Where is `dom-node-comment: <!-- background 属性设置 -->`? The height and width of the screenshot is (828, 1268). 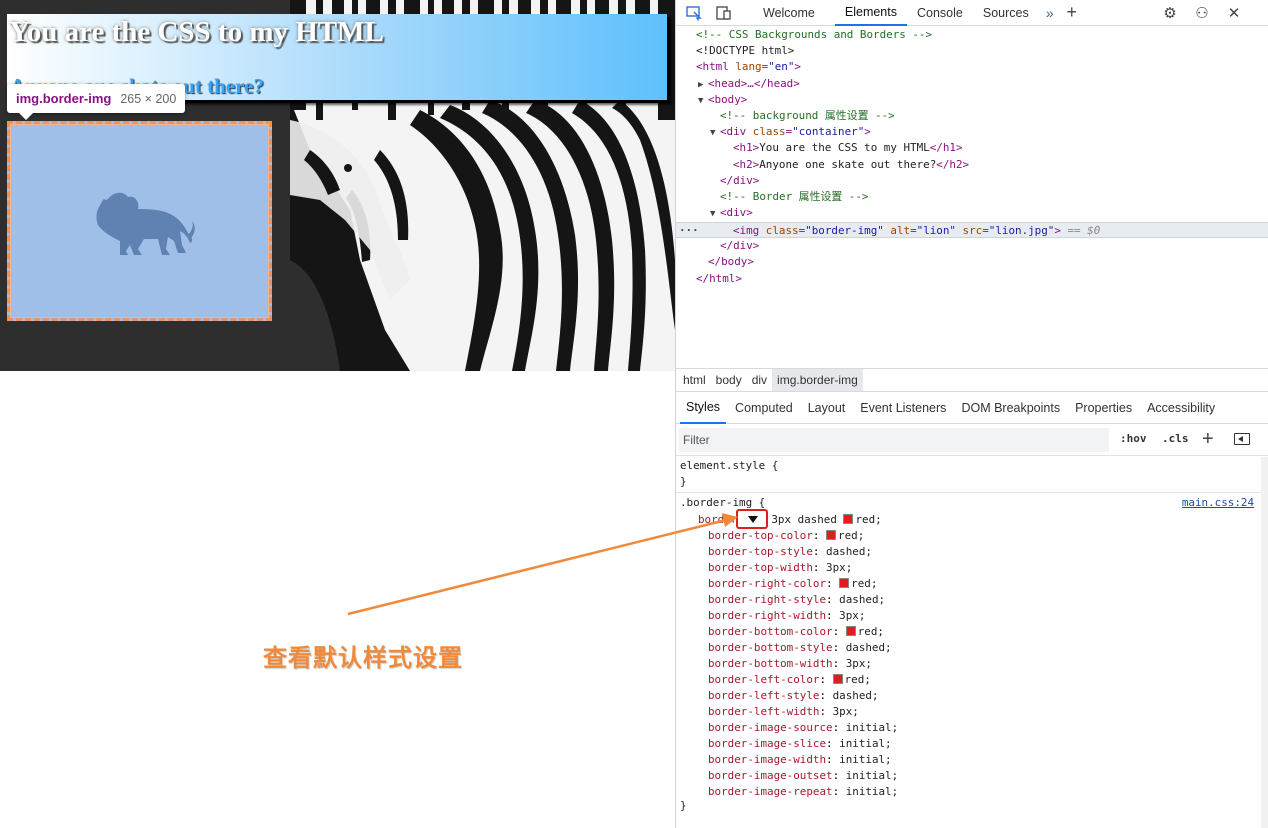
dom-node-comment: <!-- background 属性设置 --> is located at coordinates (972, 116).